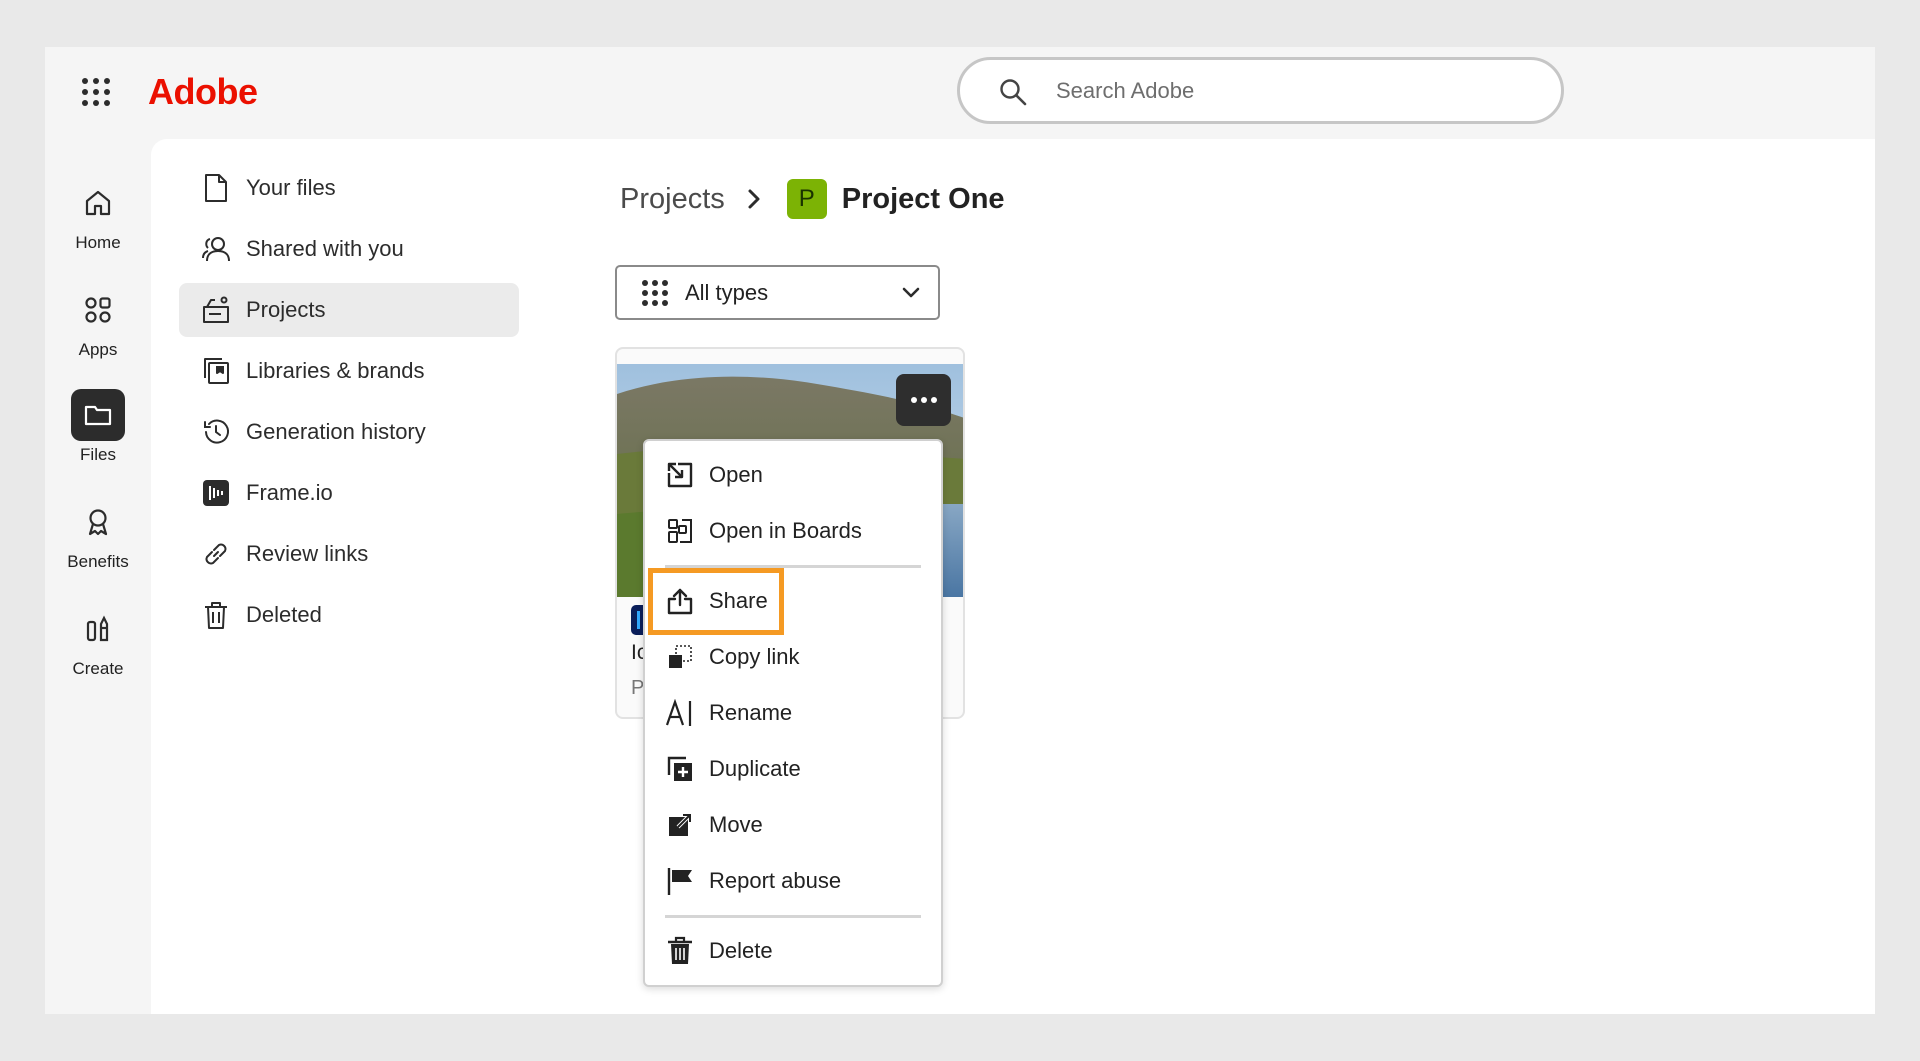 Image resolution: width=1920 pixels, height=1061 pixels. Describe the element at coordinates (680, 713) in the screenshot. I see `rename-icon` at that location.